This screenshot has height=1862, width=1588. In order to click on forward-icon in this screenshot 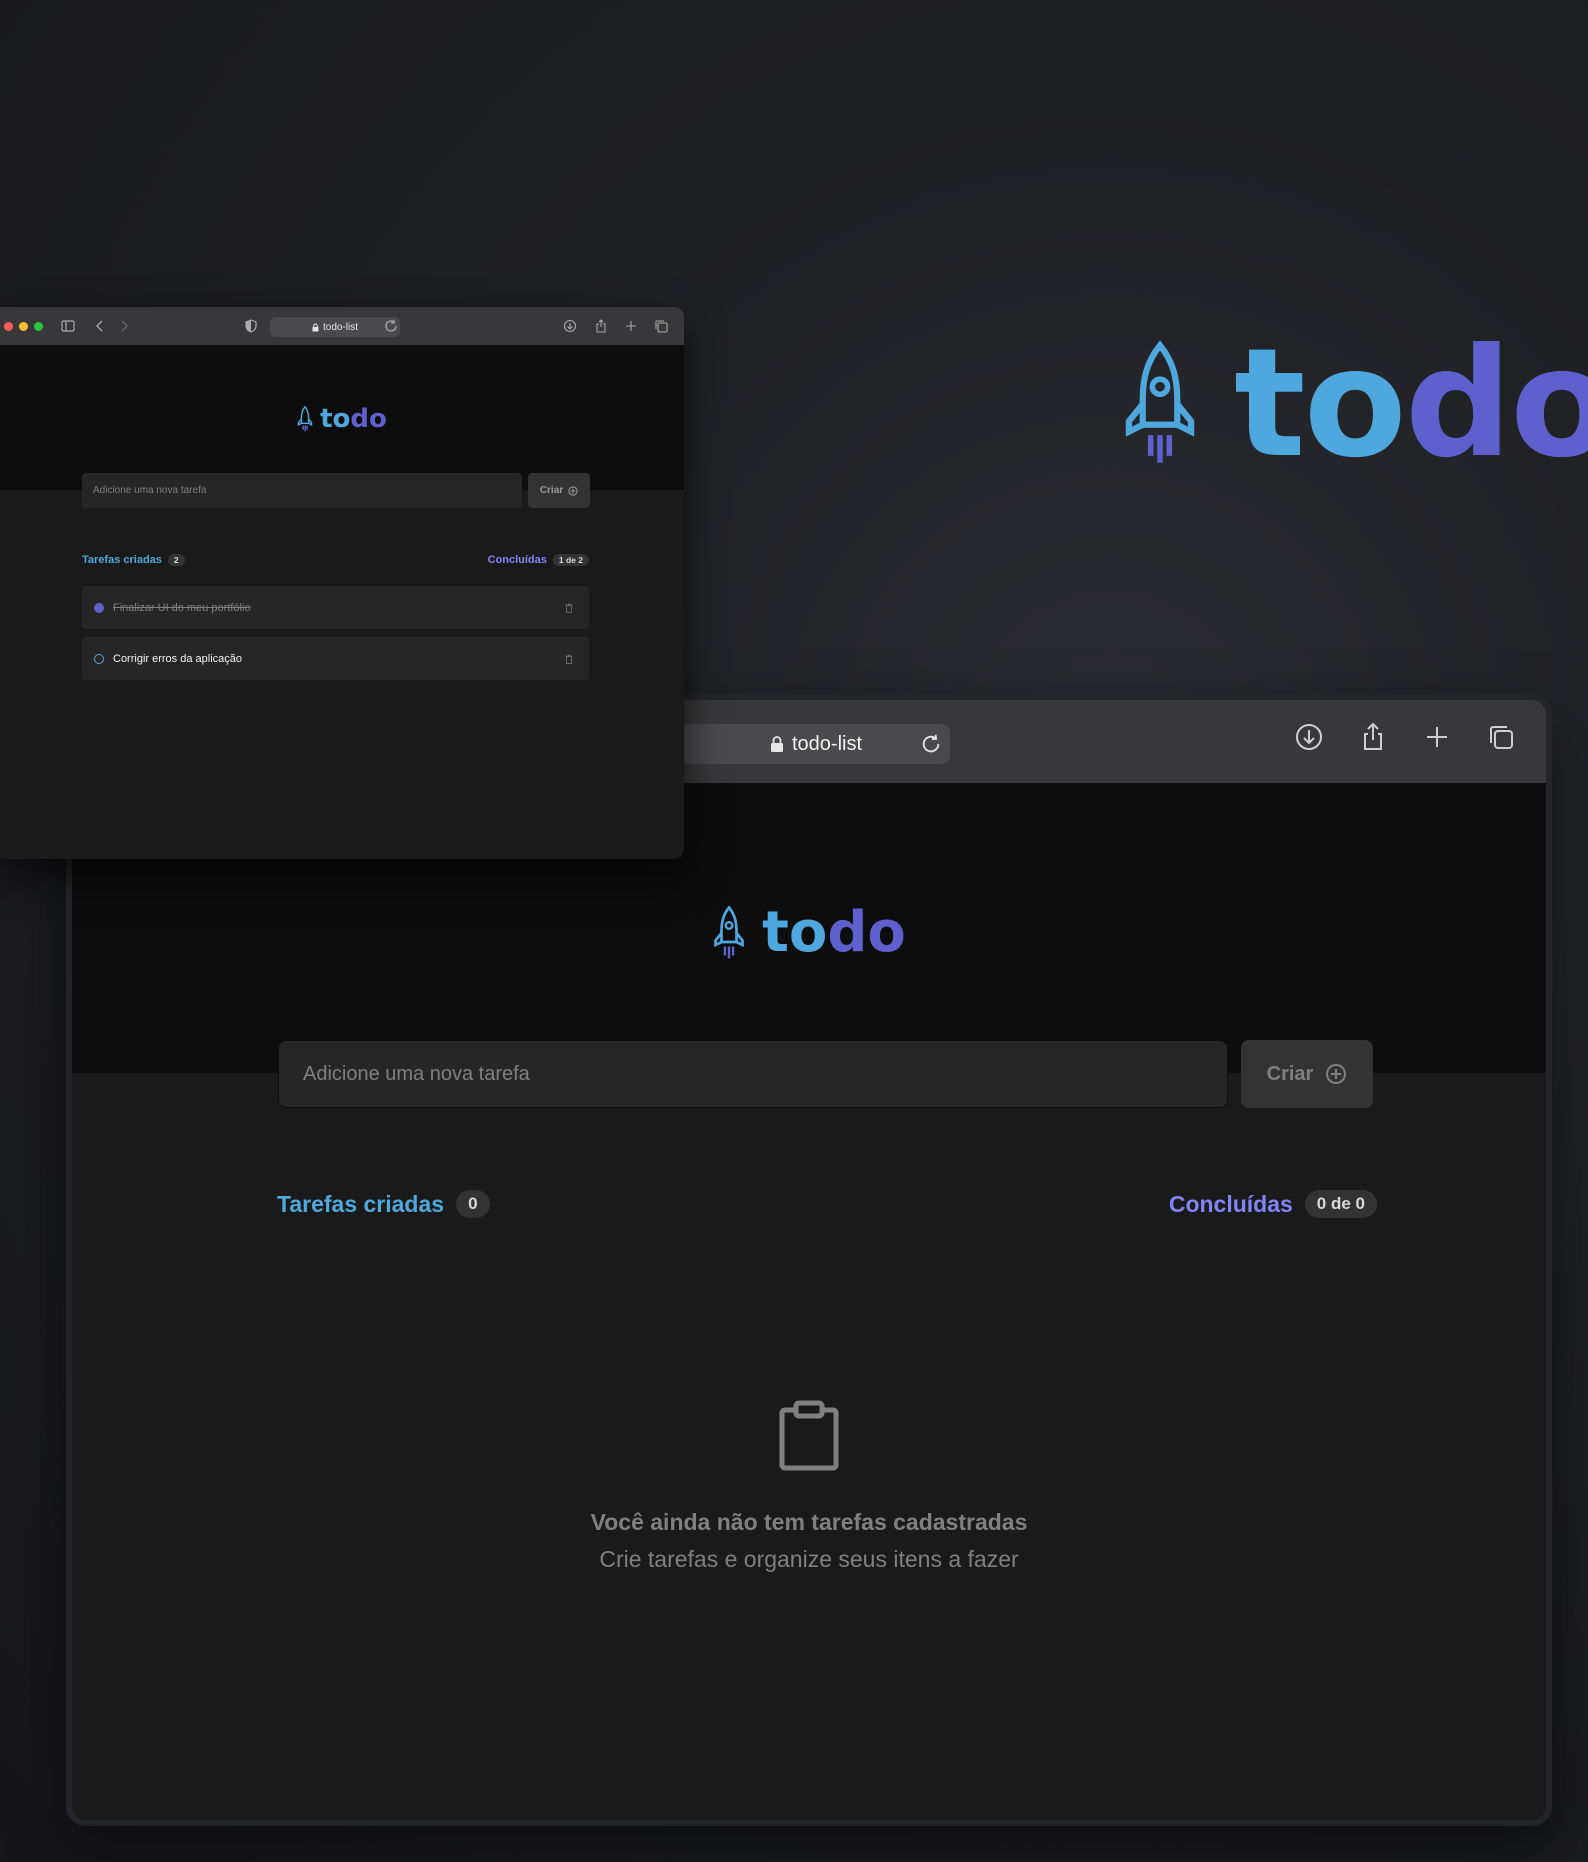, I will do `click(124, 326)`.